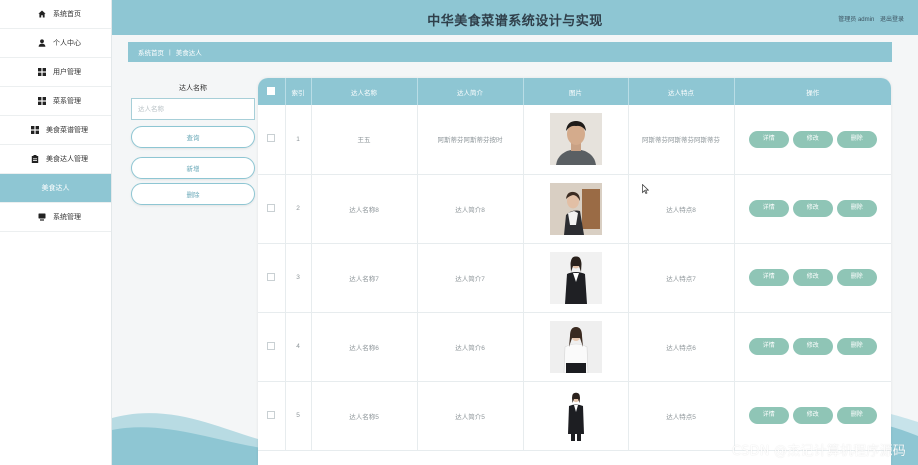  I want to click on query-button: 查询, so click(193, 137).